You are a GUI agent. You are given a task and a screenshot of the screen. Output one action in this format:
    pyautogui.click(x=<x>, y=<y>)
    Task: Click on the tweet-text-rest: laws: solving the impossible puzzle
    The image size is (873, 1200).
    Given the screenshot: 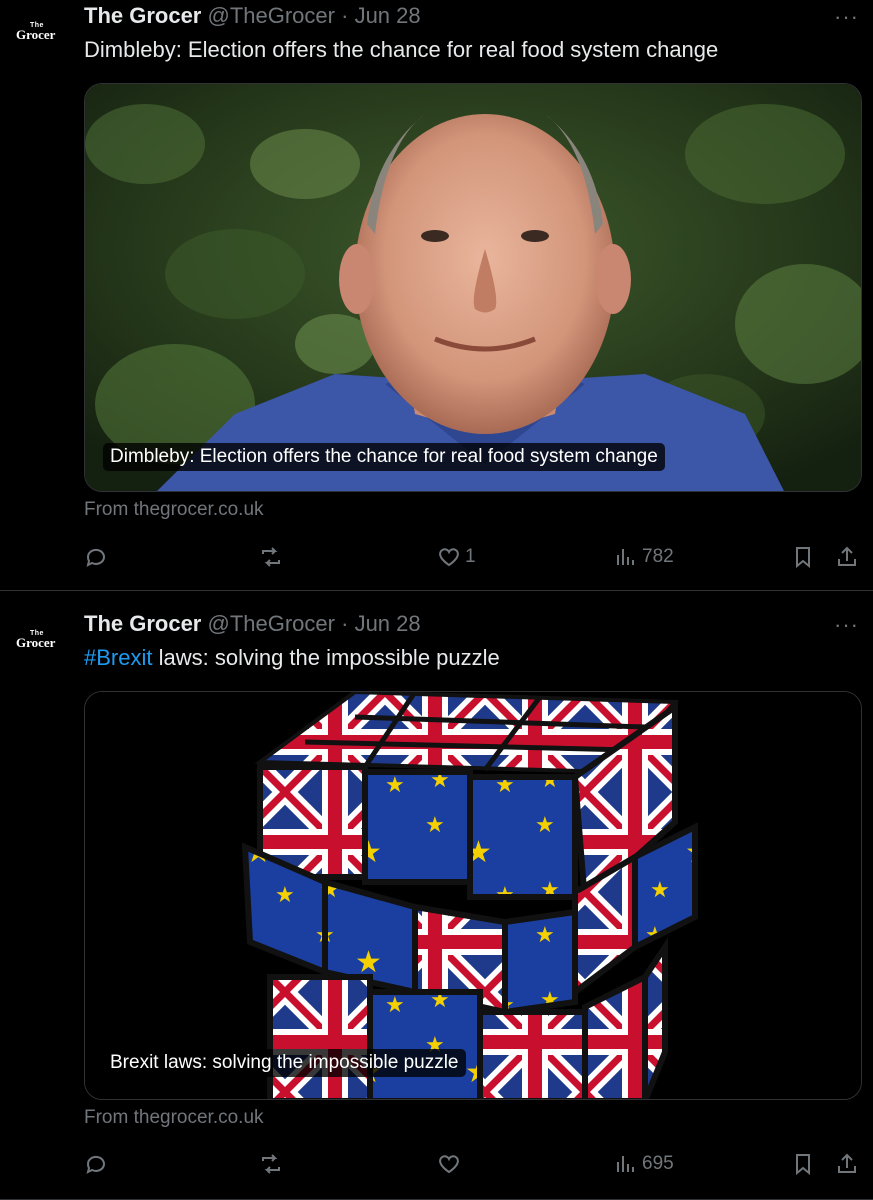 What is the action you would take?
    pyautogui.click(x=326, y=657)
    